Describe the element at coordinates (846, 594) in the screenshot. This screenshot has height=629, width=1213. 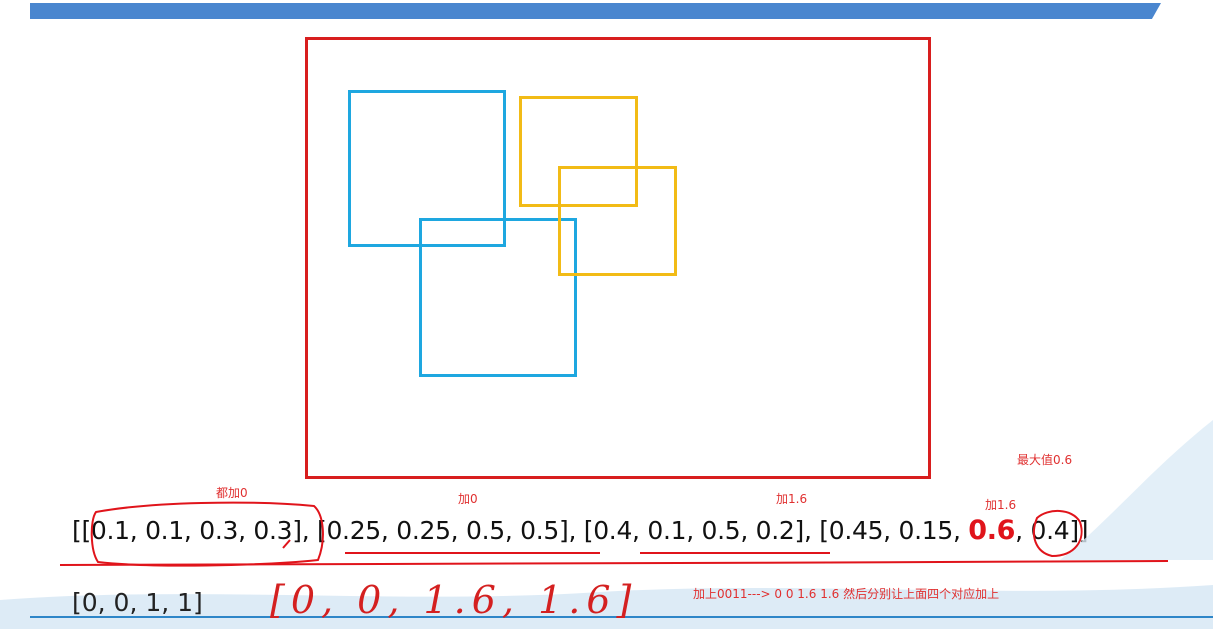
I see `mask-note: 加上0011---> 0 0 1.6 1.6 然后分别让上面四个对应加上` at that location.